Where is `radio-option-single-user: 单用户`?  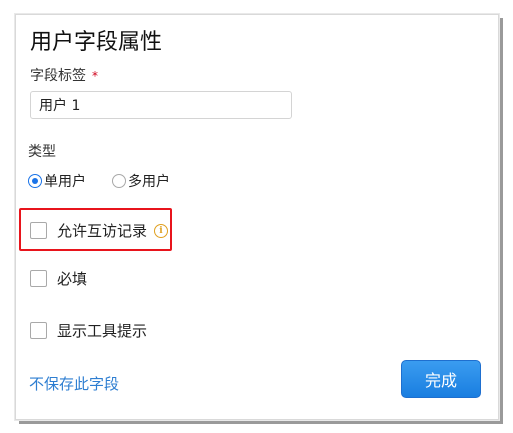 radio-option-single-user: 单用户 is located at coordinates (57, 181).